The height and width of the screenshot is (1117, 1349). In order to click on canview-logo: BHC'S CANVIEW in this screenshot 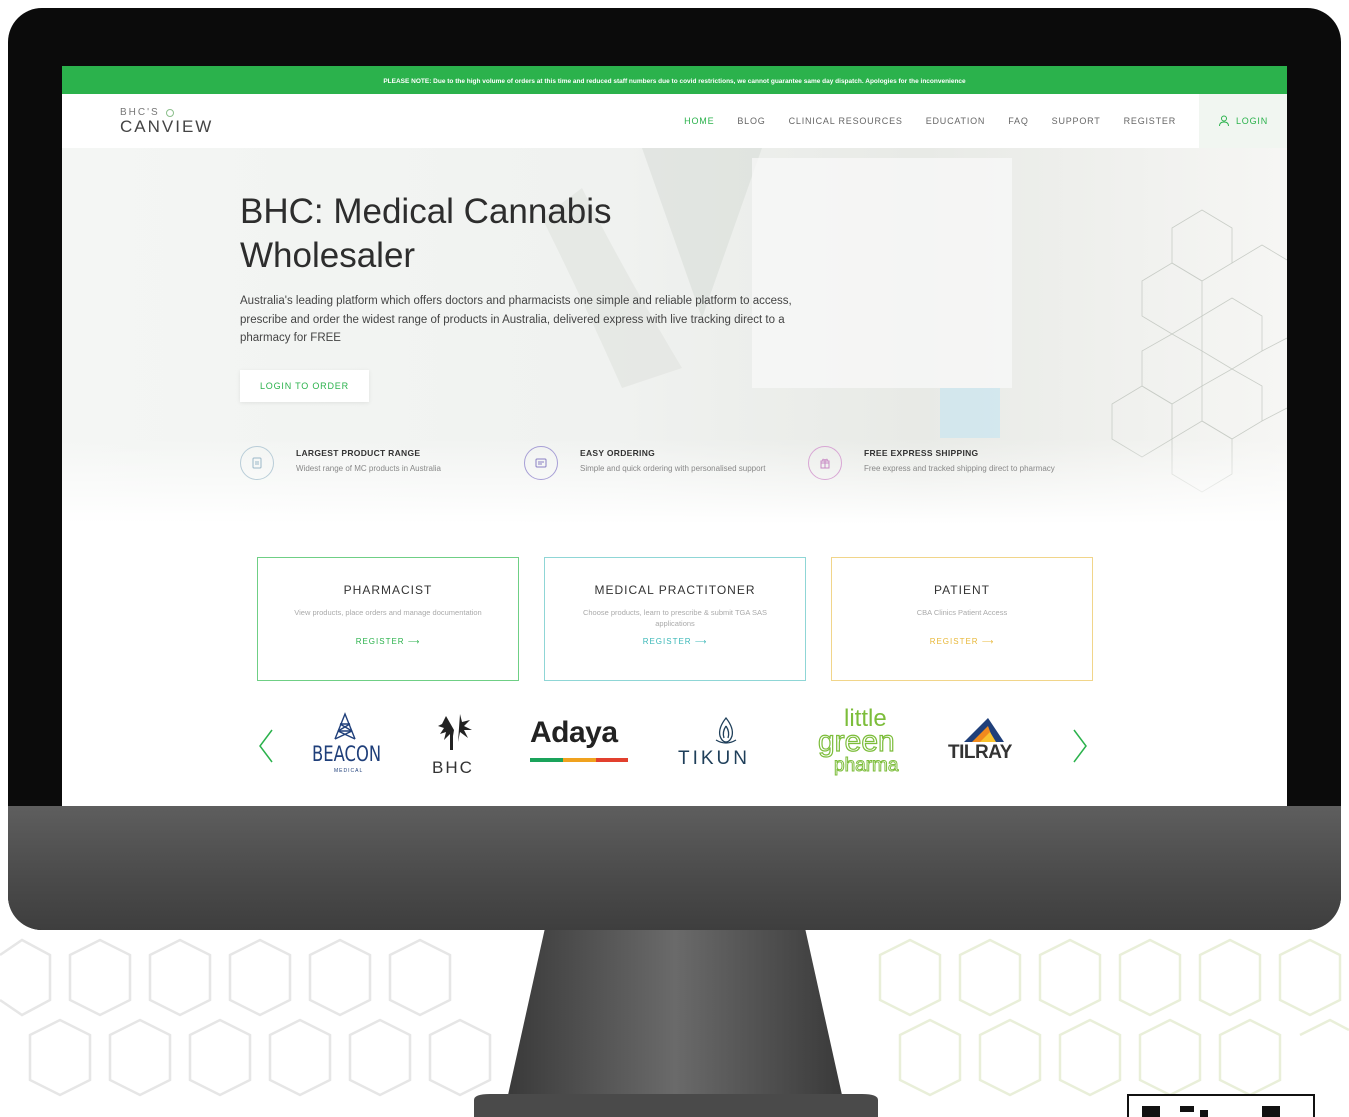, I will do `click(167, 121)`.